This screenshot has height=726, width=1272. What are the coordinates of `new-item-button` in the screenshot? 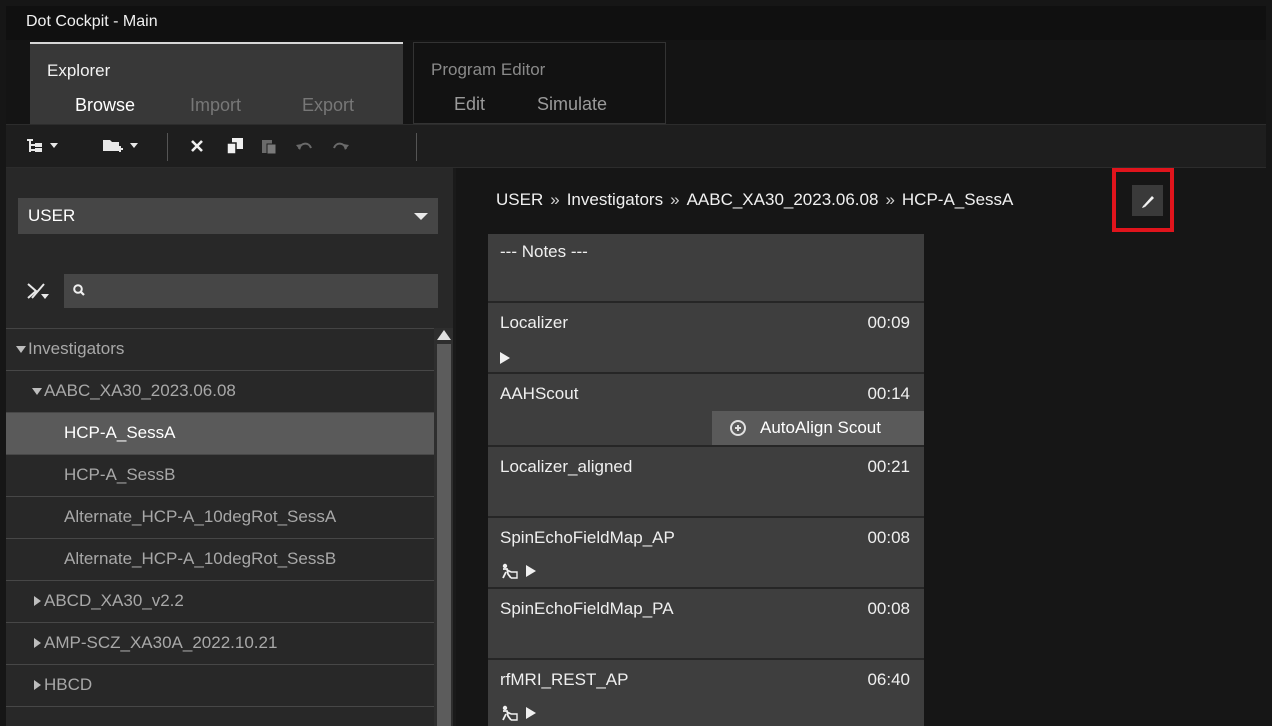 It's located at (120, 146).